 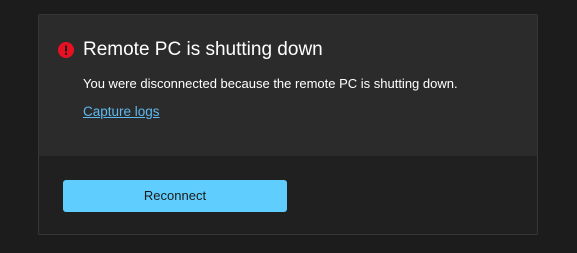 What do you see at coordinates (175, 196) in the screenshot?
I see `reconnect-button: Reconnect` at bounding box center [175, 196].